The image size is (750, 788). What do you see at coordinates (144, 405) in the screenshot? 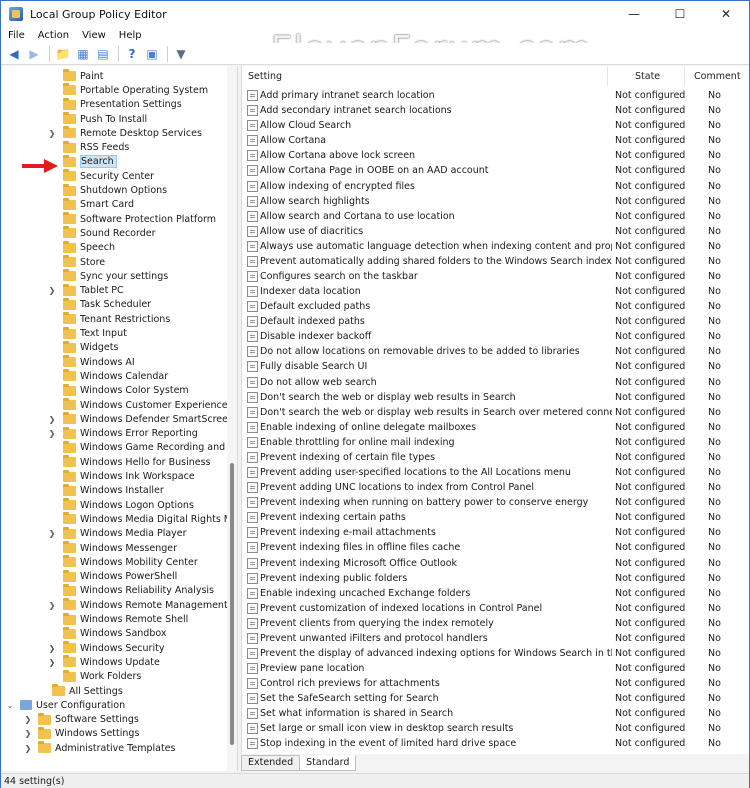
I see `tree-item: Windows Customer Experience Imp` at bounding box center [144, 405].